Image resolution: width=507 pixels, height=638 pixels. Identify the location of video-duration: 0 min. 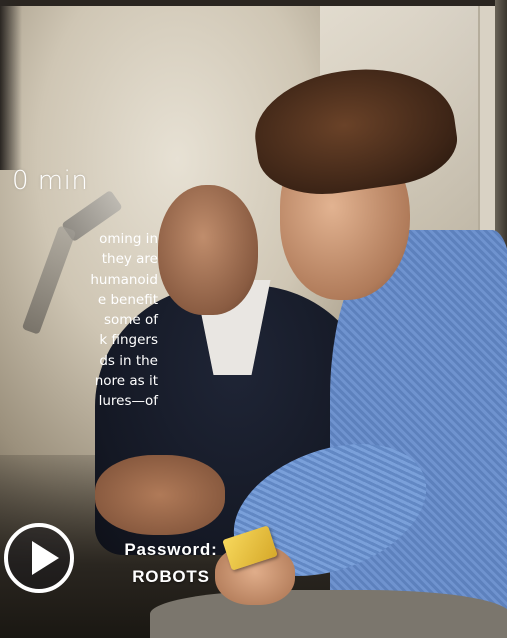
(50, 181).